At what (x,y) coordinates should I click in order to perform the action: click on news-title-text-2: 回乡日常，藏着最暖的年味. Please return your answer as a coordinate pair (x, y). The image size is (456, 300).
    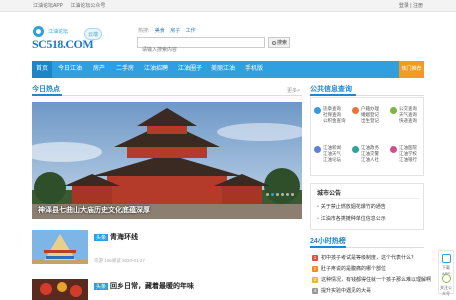
    Looking at the image, I should click on (152, 286).